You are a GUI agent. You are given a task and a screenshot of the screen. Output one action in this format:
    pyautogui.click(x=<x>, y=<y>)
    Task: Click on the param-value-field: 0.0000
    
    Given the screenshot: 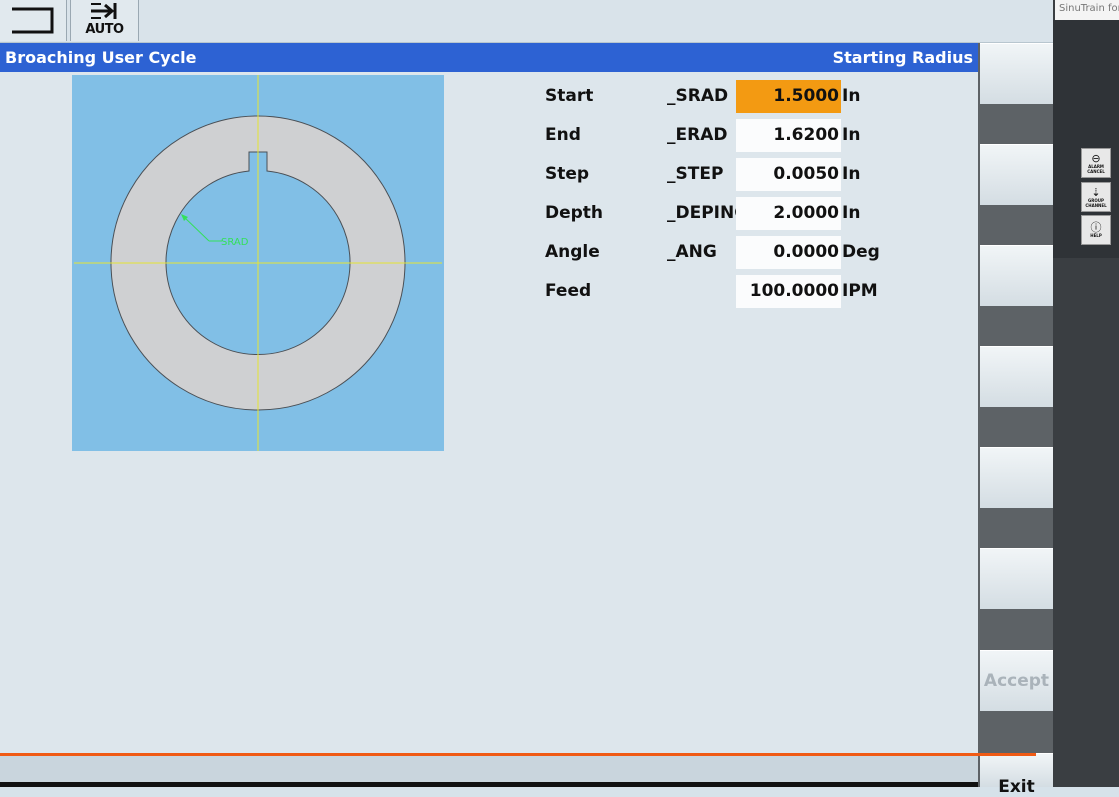 What is the action you would take?
    pyautogui.click(x=788, y=252)
    